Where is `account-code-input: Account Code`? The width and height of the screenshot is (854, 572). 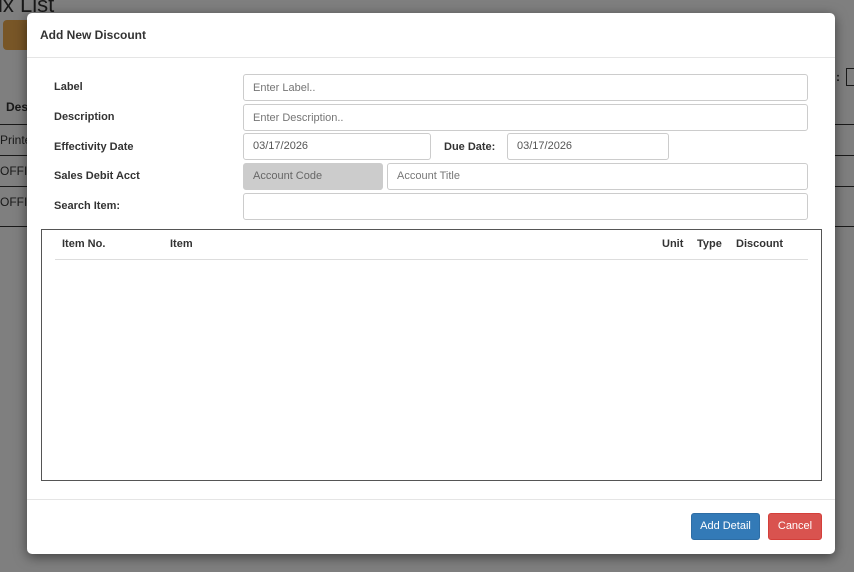
account-code-input: Account Code is located at coordinates (313, 176).